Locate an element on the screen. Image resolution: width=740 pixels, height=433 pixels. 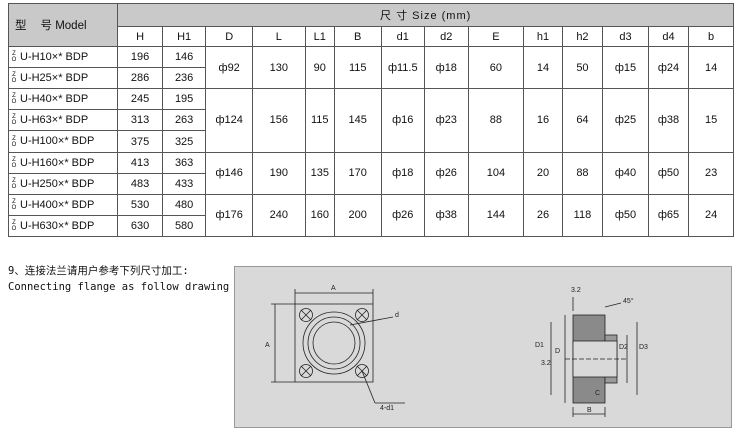
model-cell: Z O U-H40×* BDP is located at coordinates (63, 99).